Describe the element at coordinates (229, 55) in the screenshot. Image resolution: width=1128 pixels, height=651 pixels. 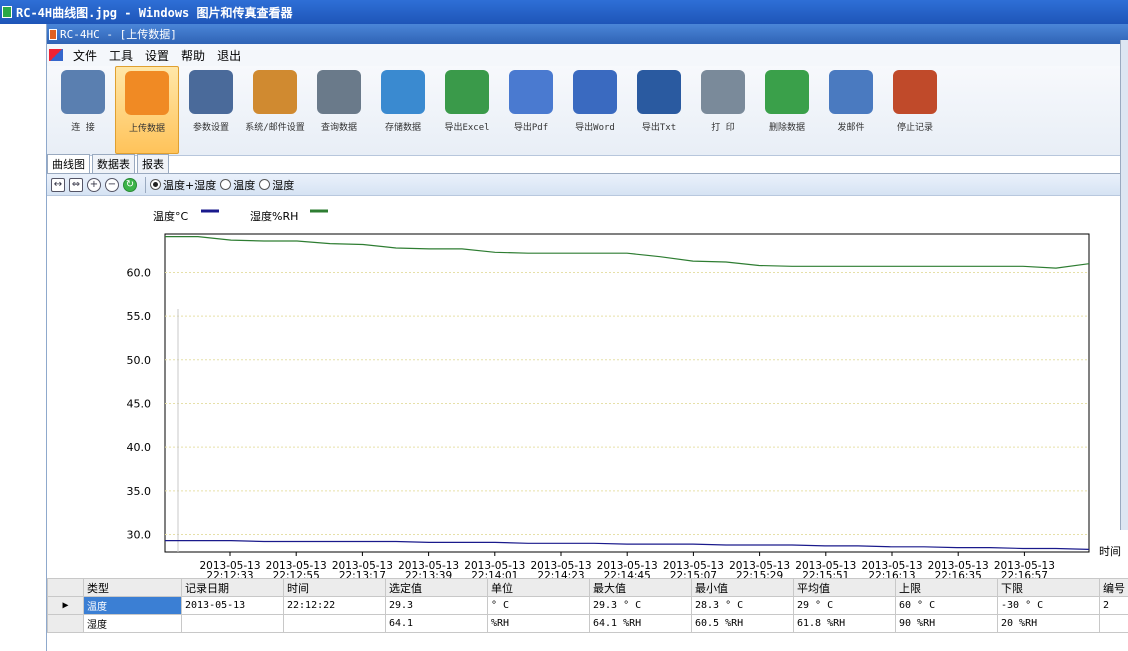
I see `menu-exit: 退出` at that location.